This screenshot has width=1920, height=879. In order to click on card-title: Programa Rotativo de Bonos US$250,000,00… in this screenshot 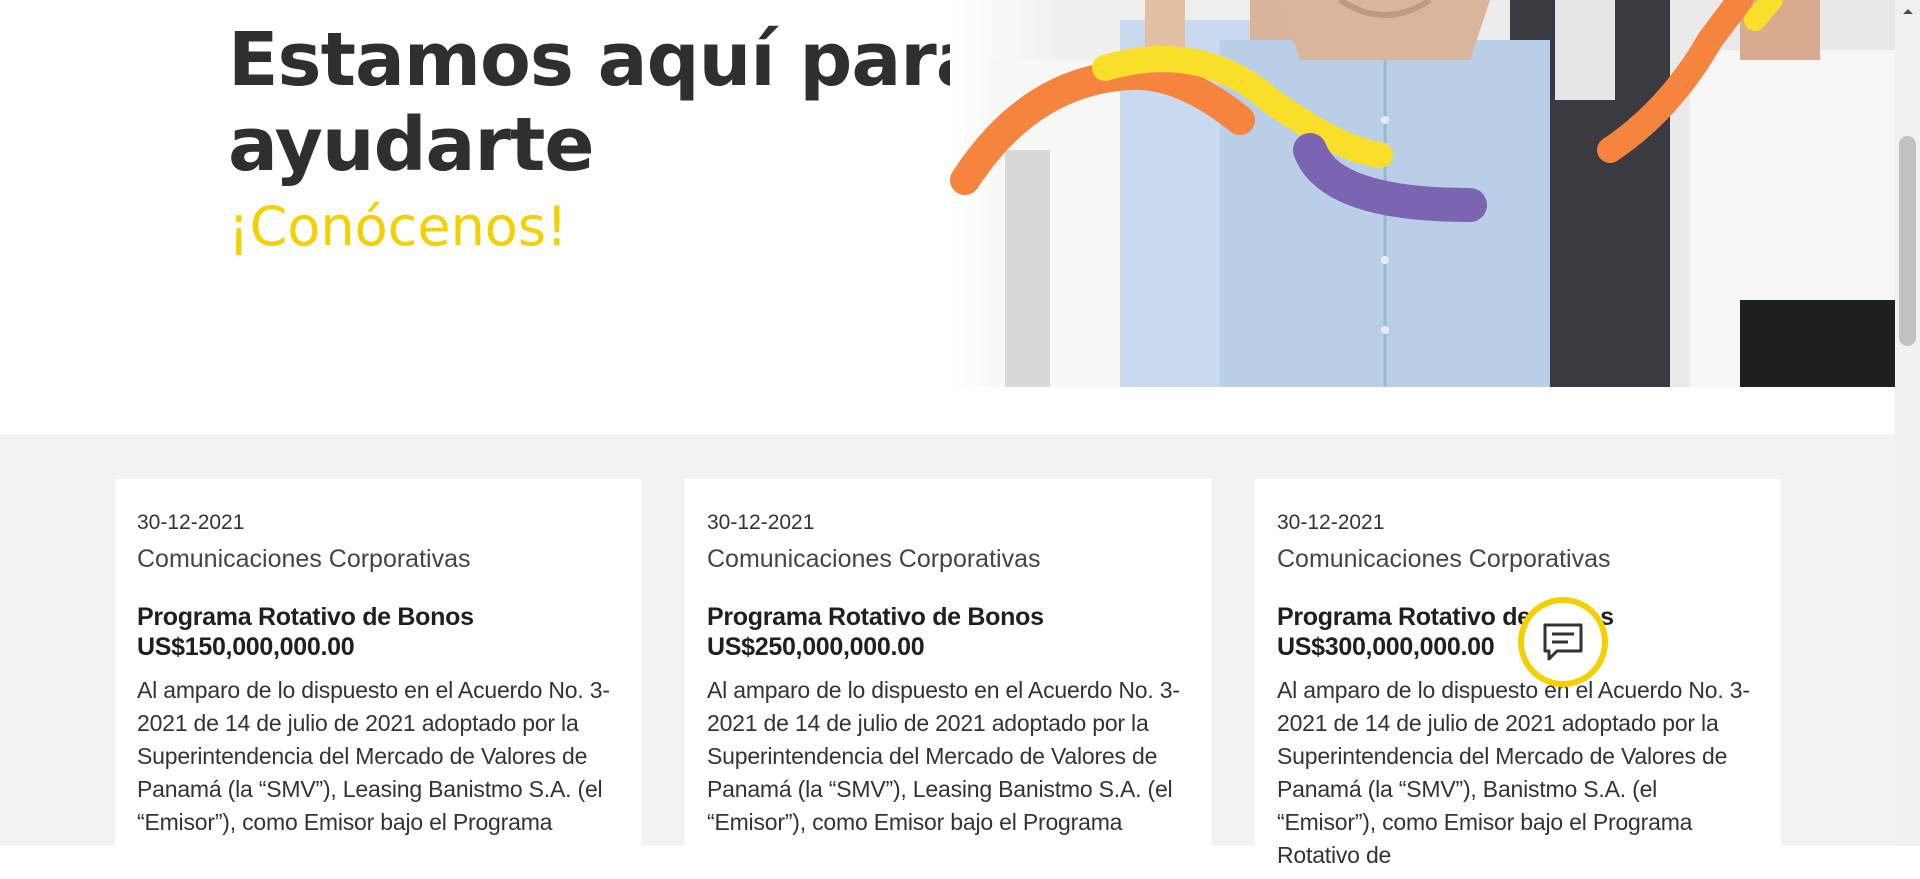, I will do `click(948, 632)`.